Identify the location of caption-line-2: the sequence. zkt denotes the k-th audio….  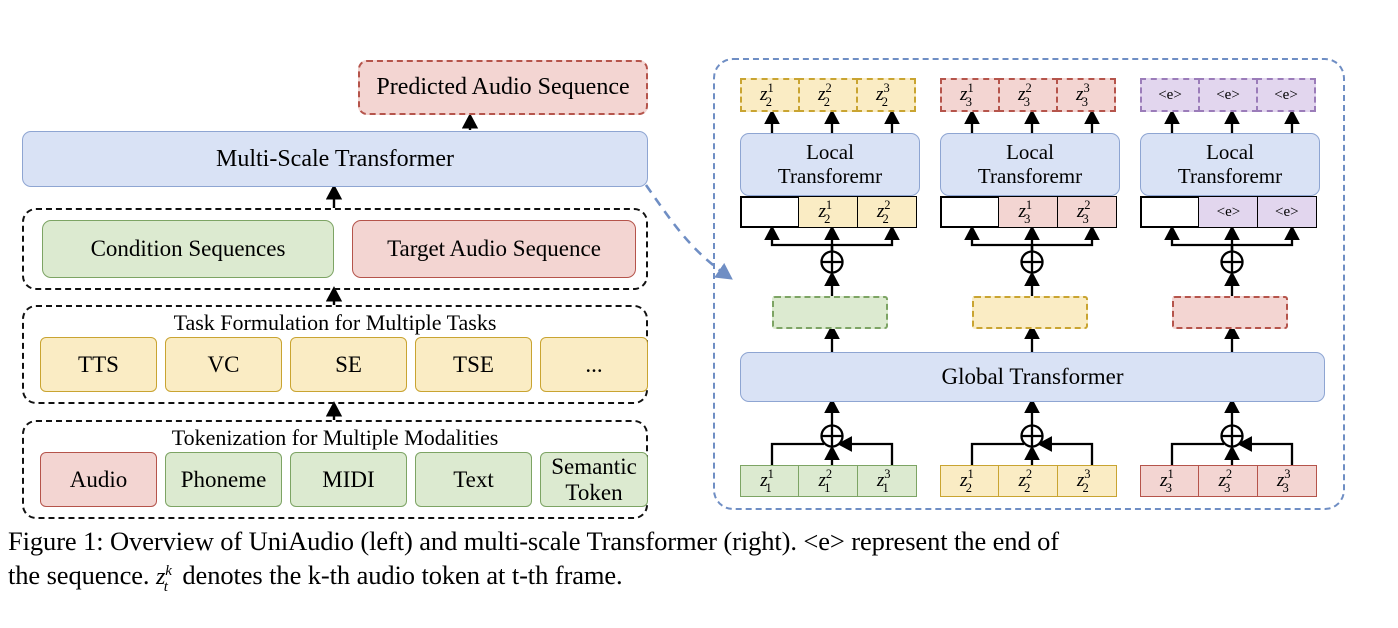
(315, 578).